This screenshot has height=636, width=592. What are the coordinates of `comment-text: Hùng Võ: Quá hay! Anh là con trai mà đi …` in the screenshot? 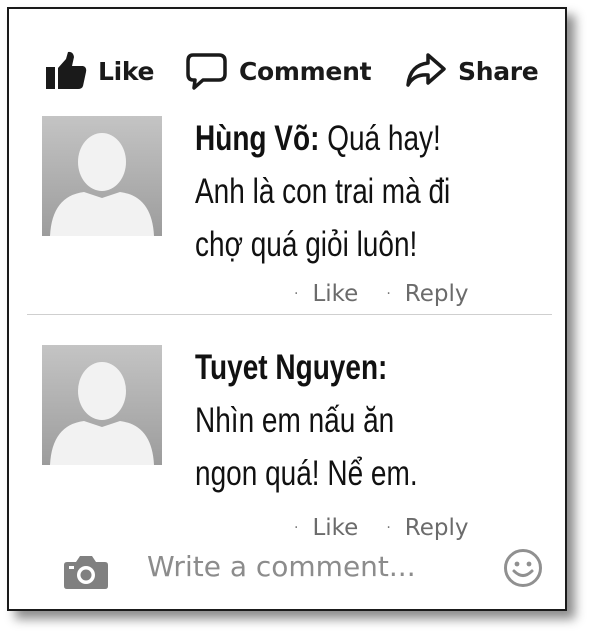 It's located at (339, 191).